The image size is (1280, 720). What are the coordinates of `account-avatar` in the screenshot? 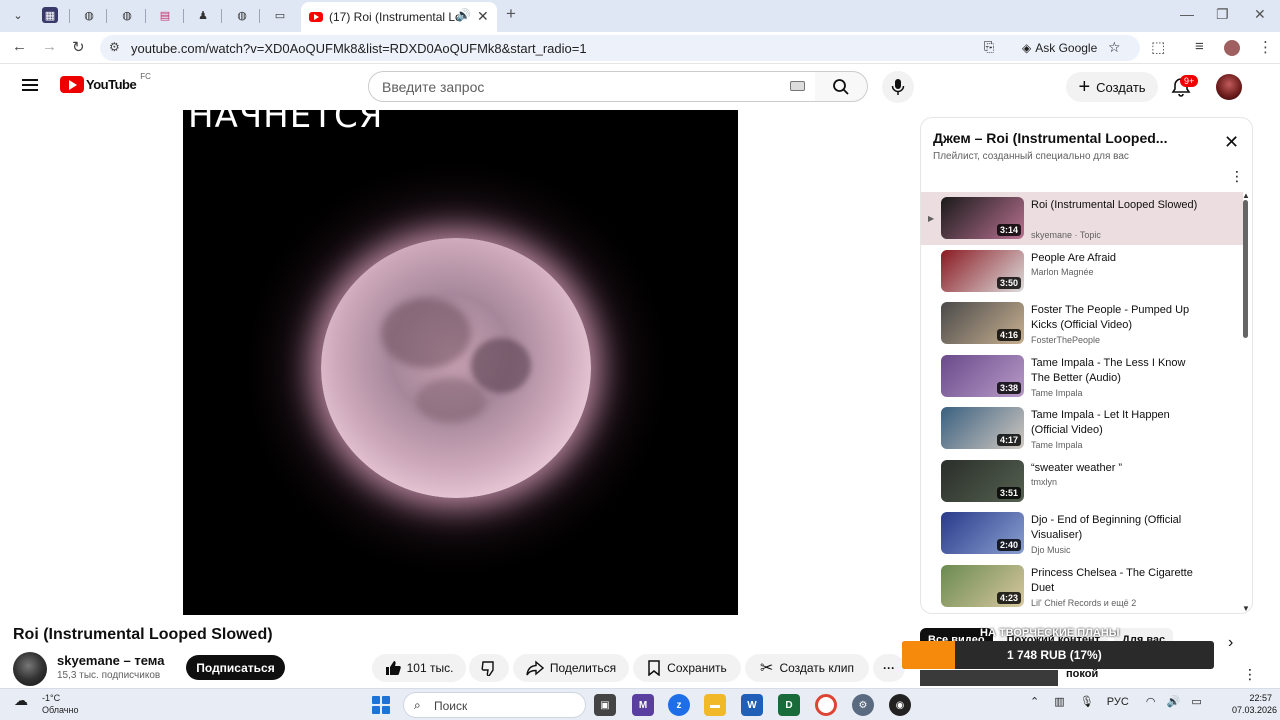 It's located at (1229, 87).